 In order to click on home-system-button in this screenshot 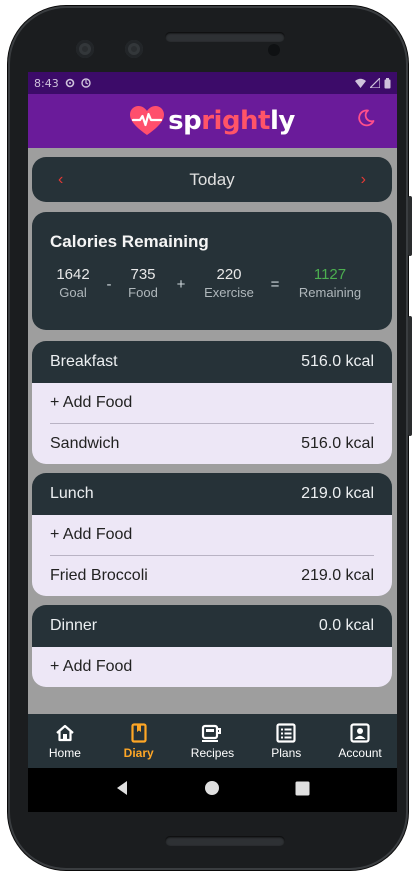, I will do `click(212, 790)`.